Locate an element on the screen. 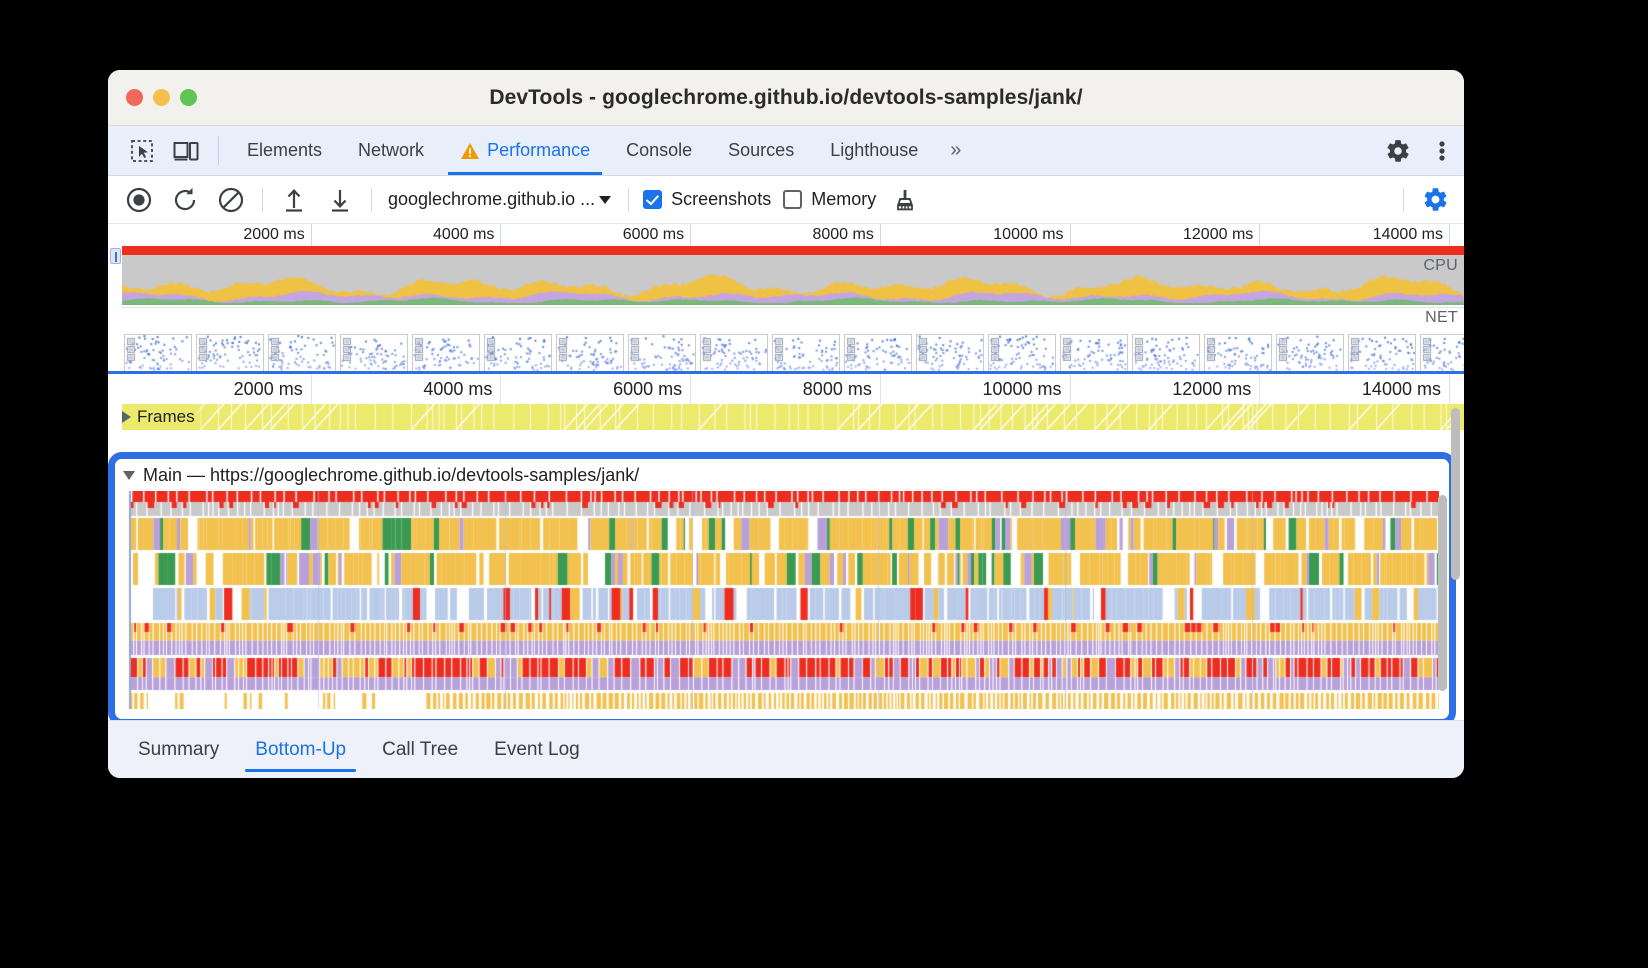  tab-performance: Performance is located at coordinates (525, 150).